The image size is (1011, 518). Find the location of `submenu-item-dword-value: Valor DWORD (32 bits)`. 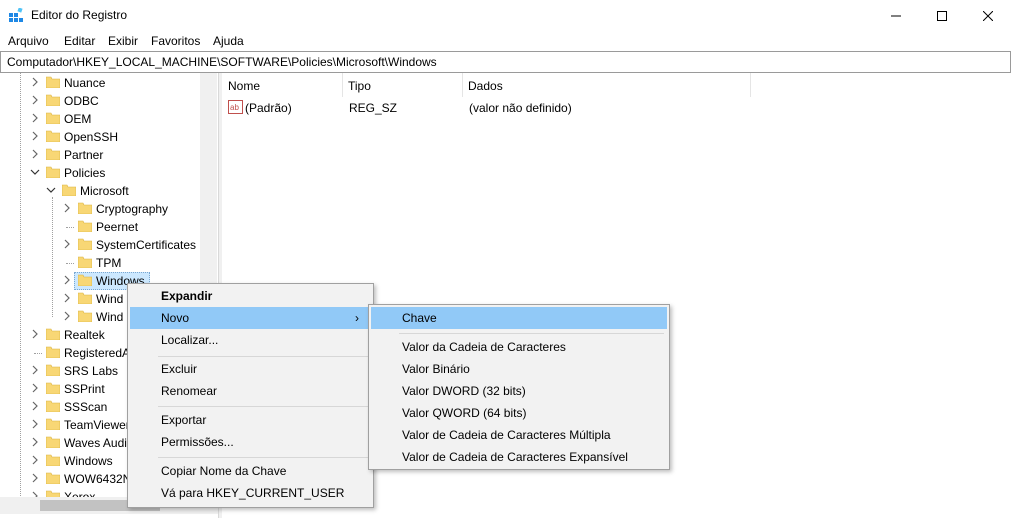

submenu-item-dword-value: Valor DWORD (32 bits) is located at coordinates (519, 391).